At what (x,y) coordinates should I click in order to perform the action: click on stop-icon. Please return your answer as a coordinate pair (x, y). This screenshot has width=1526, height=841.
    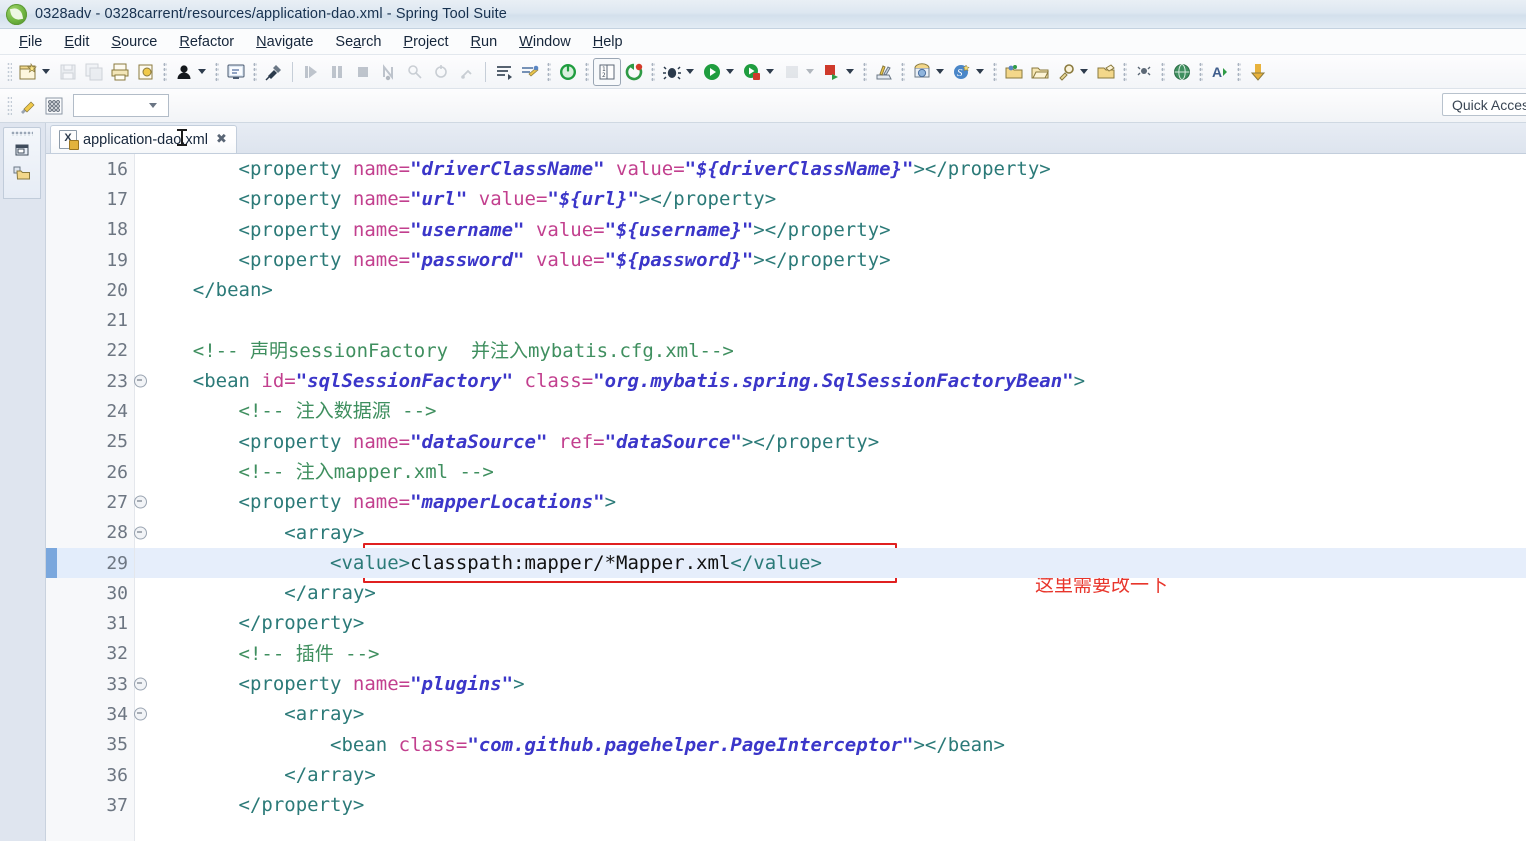
    Looking at the image, I should click on (832, 72).